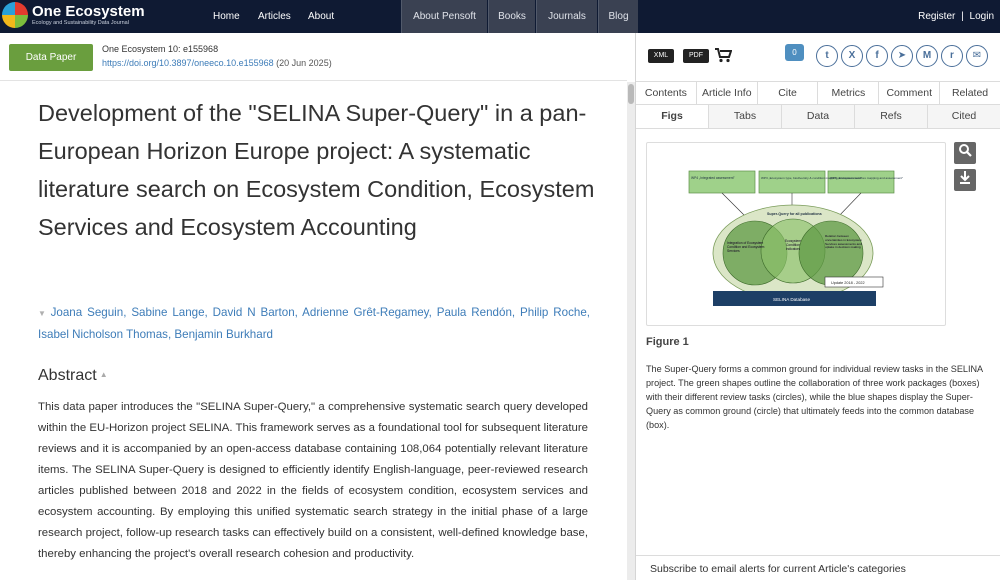  What do you see at coordinates (794, 52) in the screenshot?
I see `comment-count-badge: 0` at bounding box center [794, 52].